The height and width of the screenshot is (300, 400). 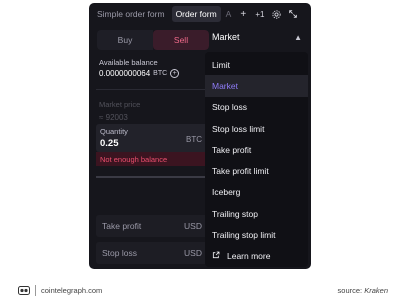 I want to click on footer-divider, so click(x=35, y=290).